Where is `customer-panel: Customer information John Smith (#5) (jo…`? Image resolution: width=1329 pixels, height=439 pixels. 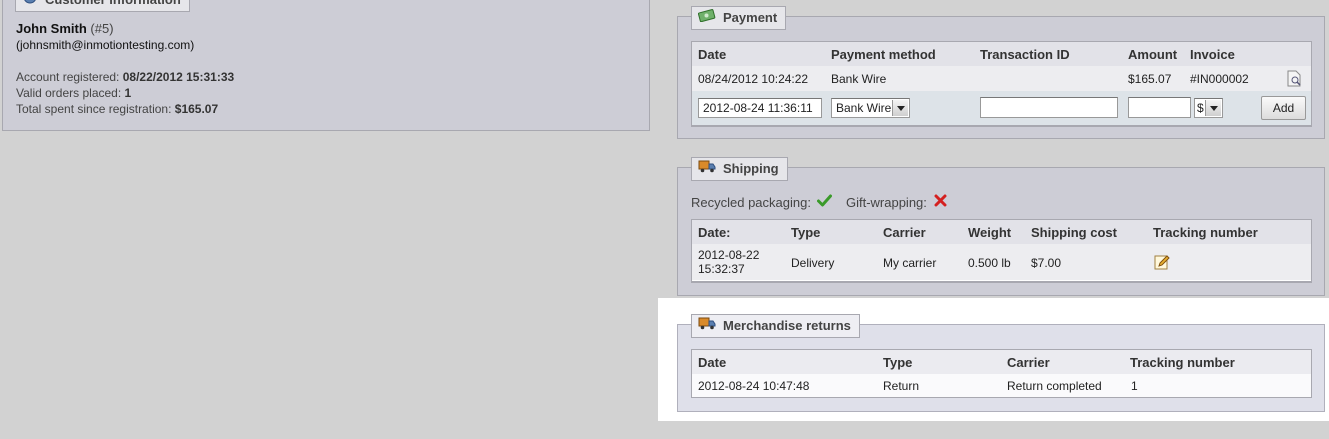 customer-panel: Customer information John Smith (#5) (jo… is located at coordinates (326, 65).